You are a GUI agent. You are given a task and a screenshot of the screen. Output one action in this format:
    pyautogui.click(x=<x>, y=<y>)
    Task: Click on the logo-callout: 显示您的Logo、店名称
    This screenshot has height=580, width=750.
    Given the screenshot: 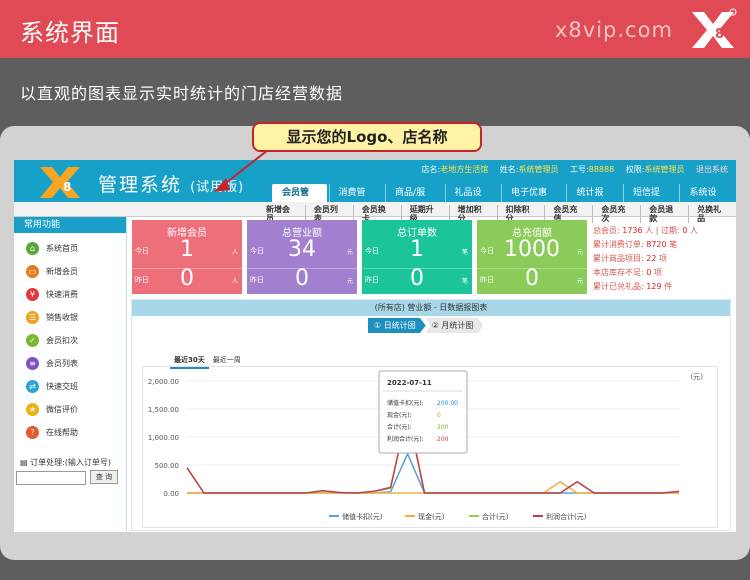 What is the action you would take?
    pyautogui.click(x=367, y=137)
    